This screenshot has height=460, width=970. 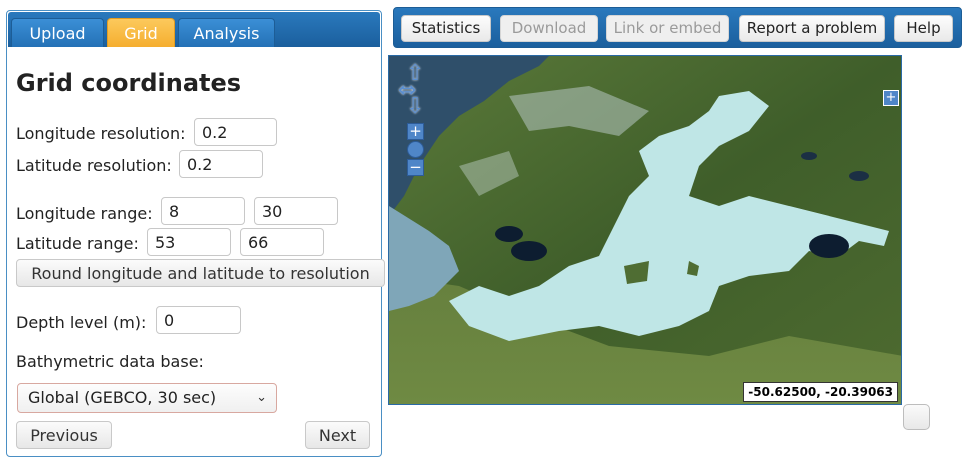 What do you see at coordinates (198, 320) in the screenshot?
I see `depth-level-input` at bounding box center [198, 320].